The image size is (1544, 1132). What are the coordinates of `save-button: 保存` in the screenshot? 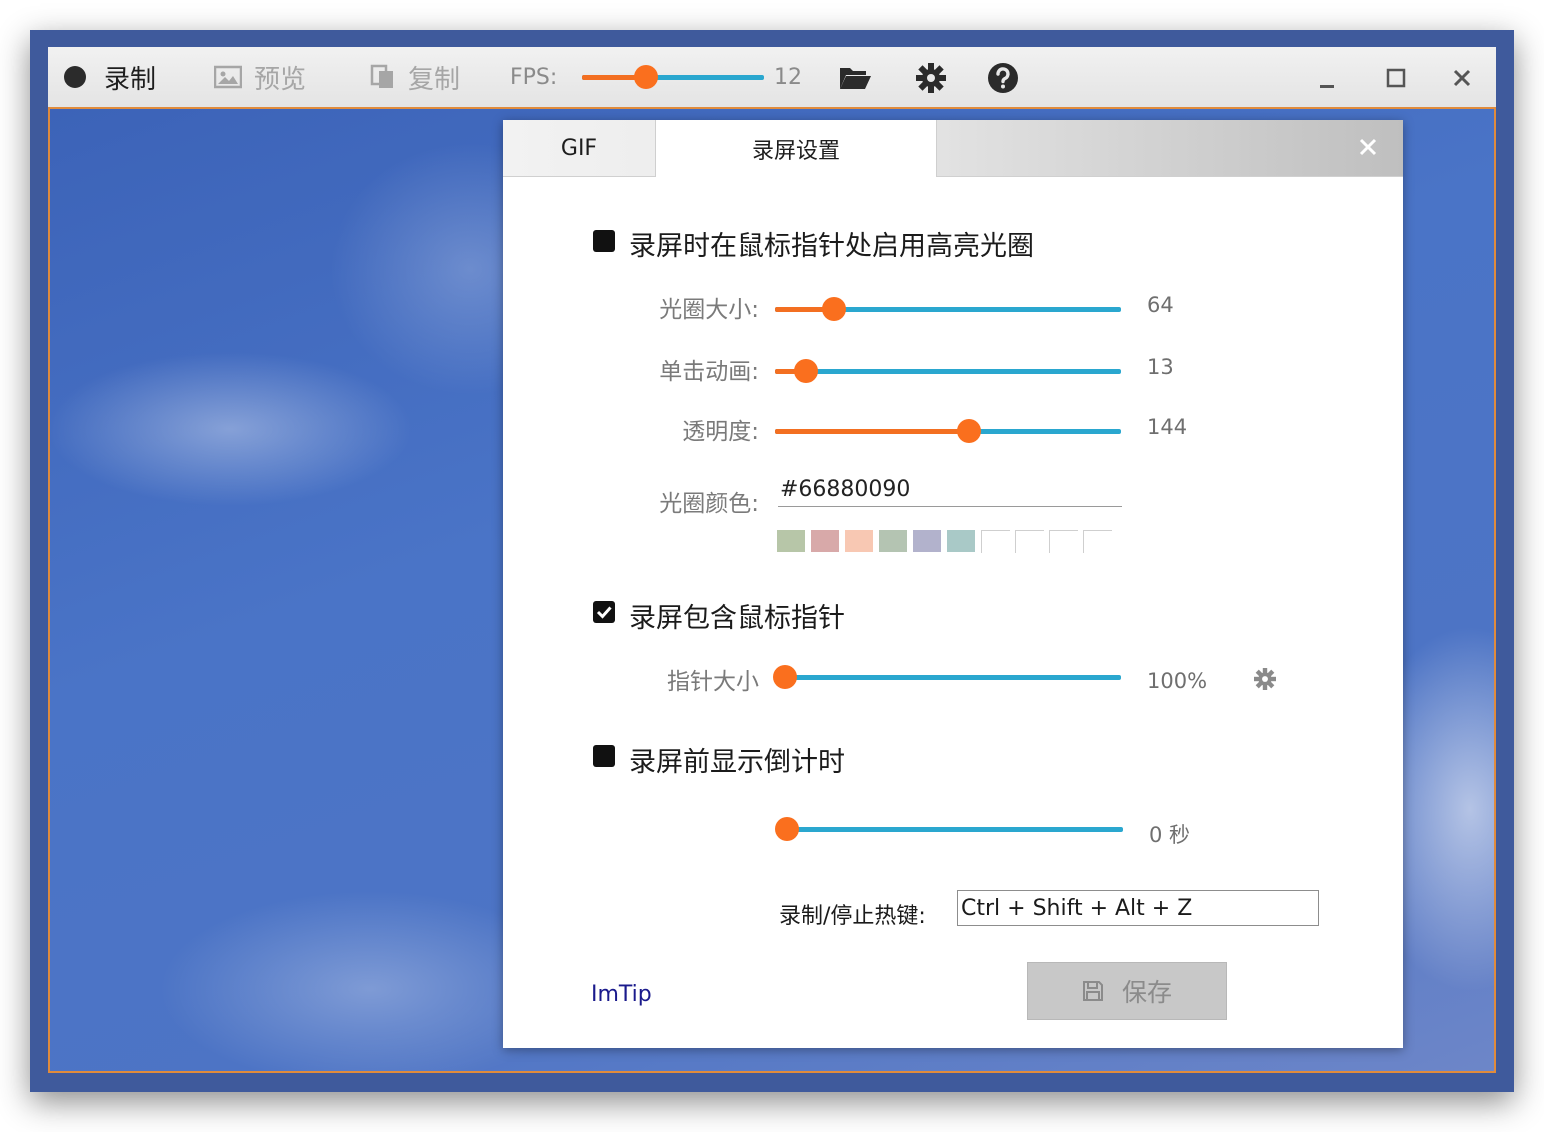 It's located at (1127, 991).